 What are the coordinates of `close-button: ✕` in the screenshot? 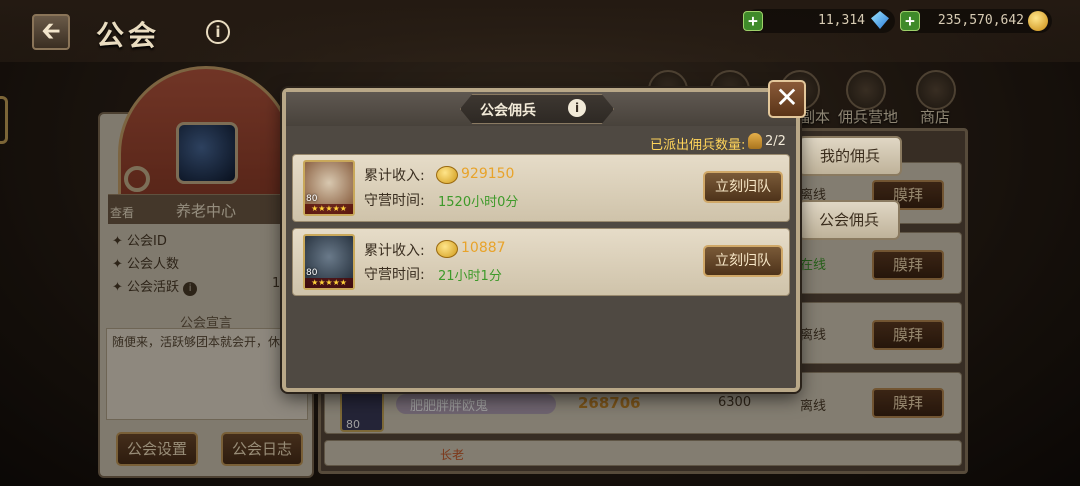 It's located at (787, 99).